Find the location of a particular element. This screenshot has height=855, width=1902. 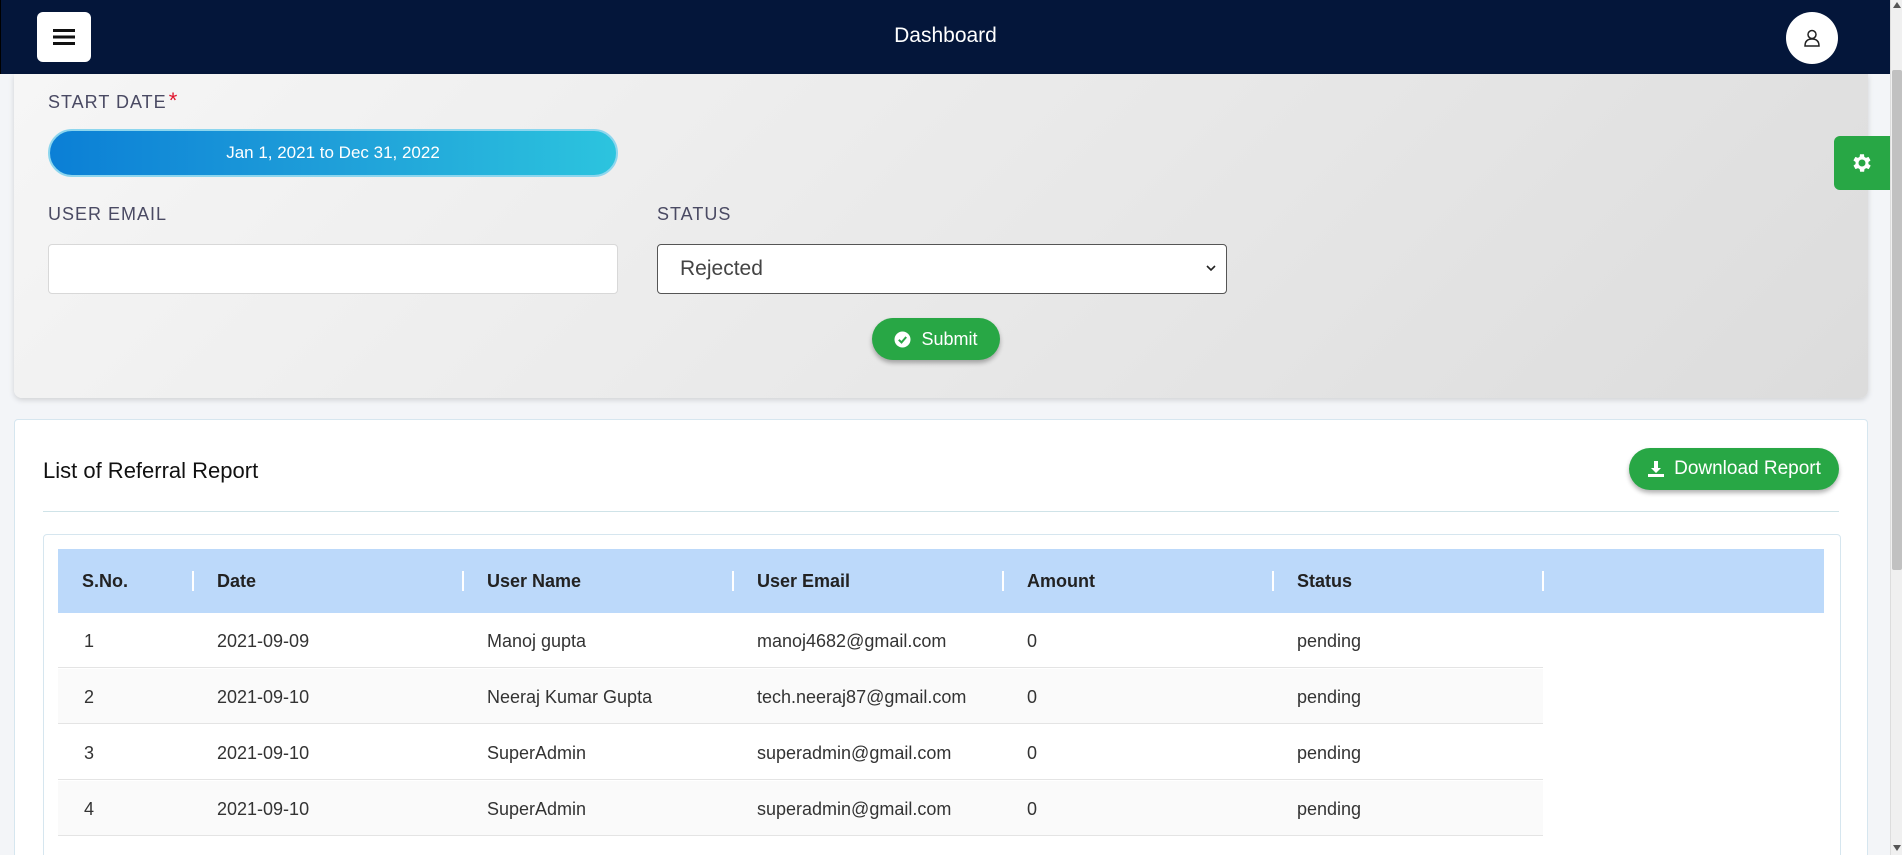

column-header-amount: Amount is located at coordinates (1061, 581).